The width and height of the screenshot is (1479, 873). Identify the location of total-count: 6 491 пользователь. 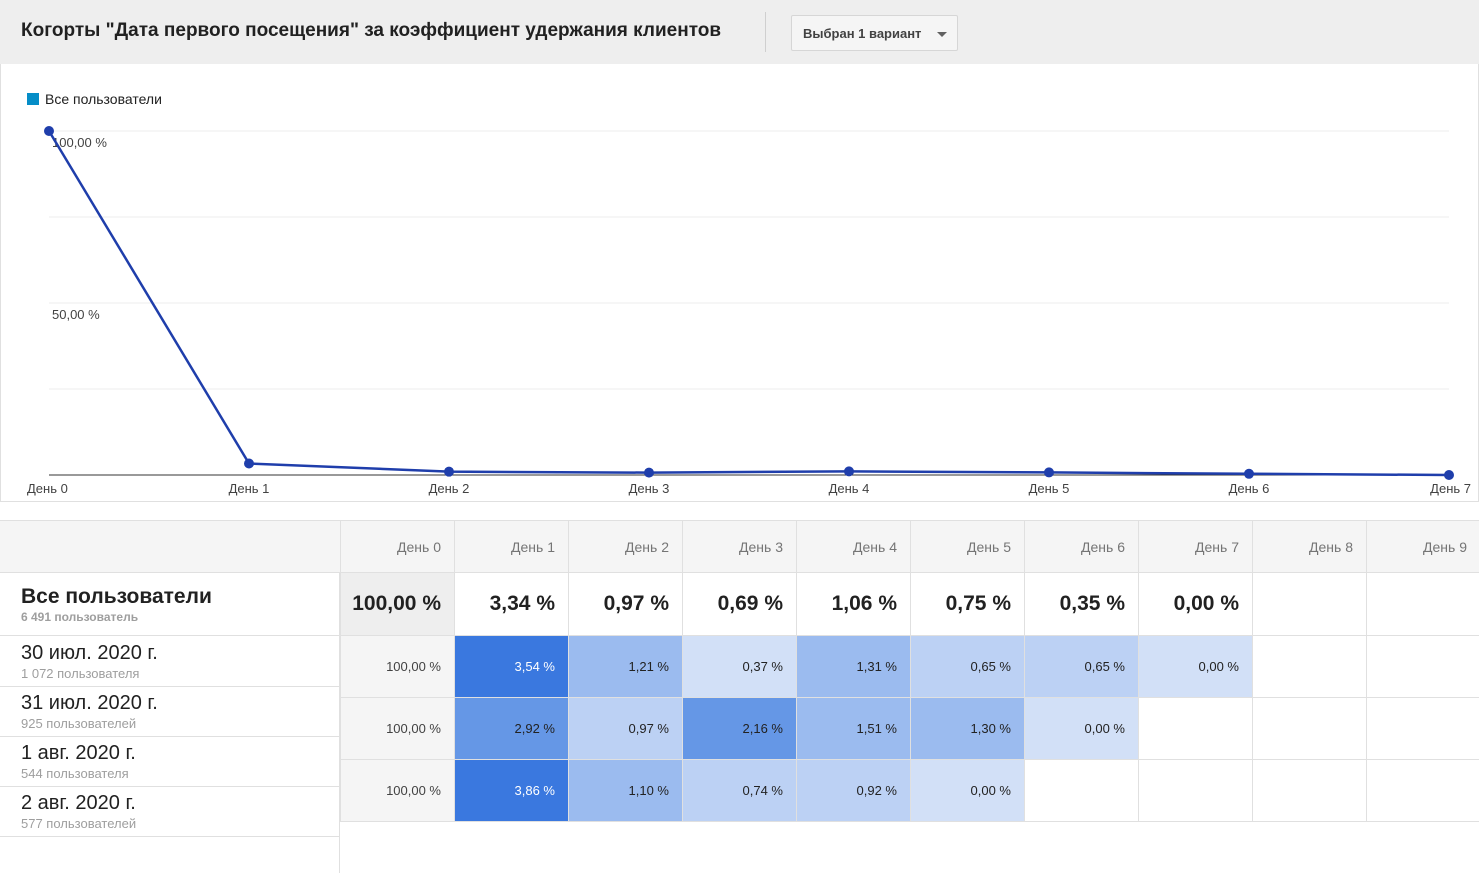
(80, 617).